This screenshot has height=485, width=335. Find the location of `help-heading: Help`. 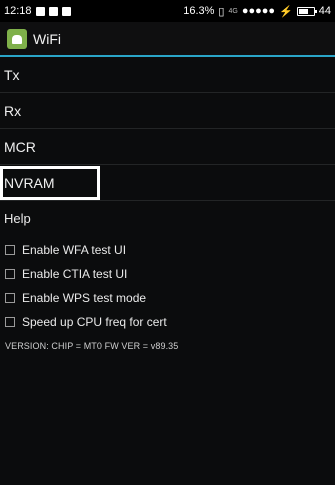

help-heading: Help is located at coordinates (17, 218).